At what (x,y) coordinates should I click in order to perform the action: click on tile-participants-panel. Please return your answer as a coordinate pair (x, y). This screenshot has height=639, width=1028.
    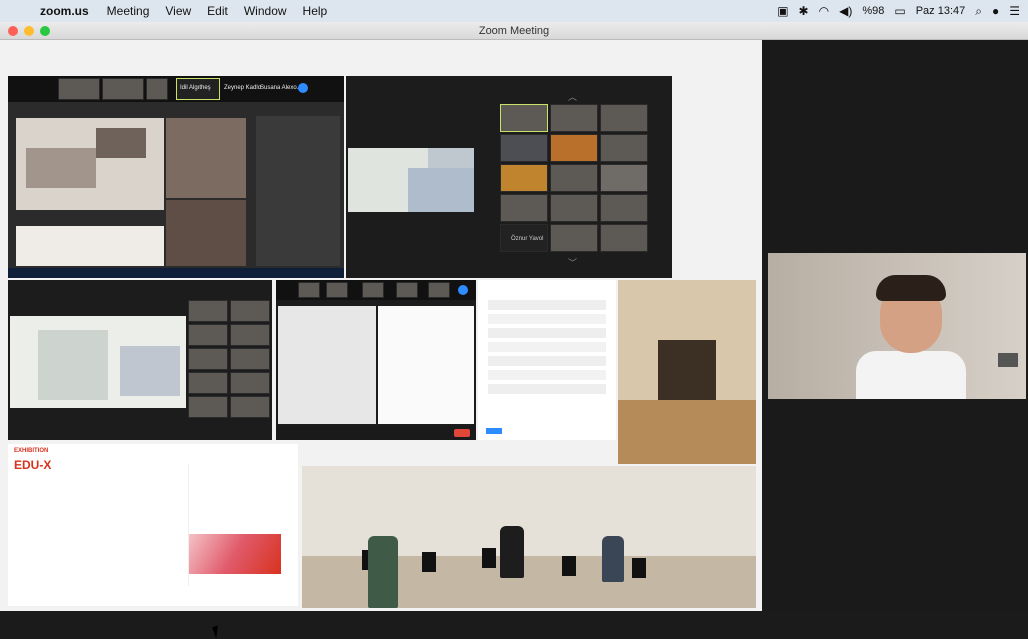
    Looking at the image, I should click on (547, 360).